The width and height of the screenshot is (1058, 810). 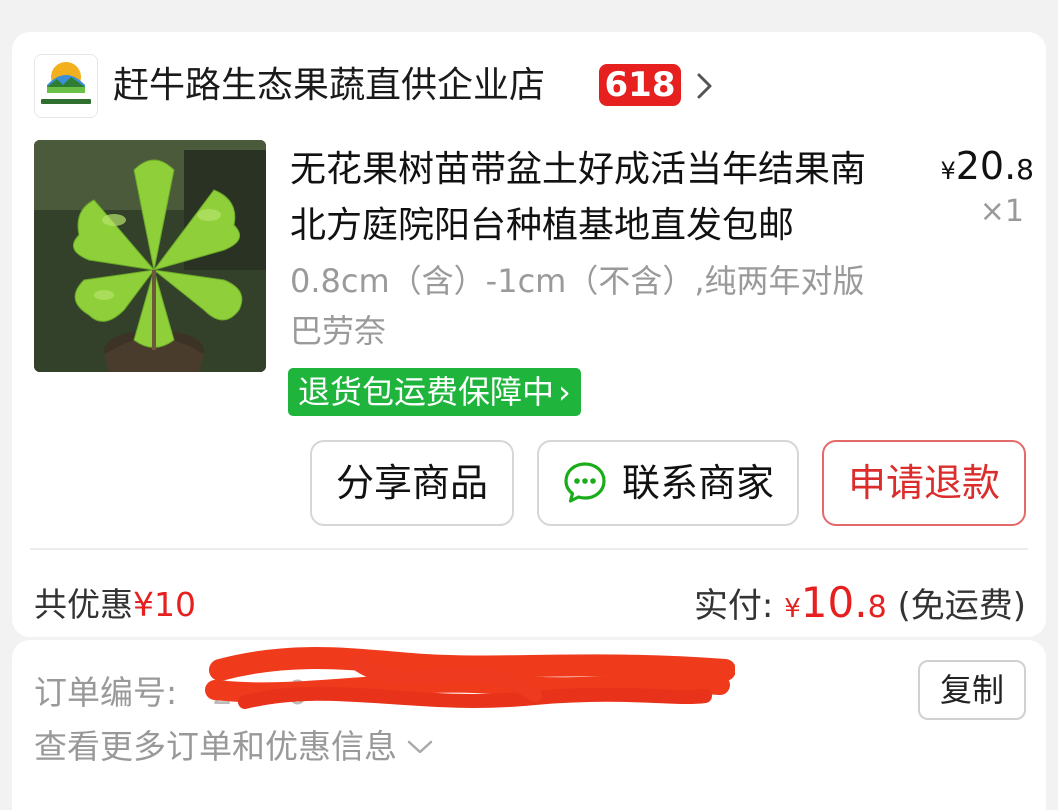 What do you see at coordinates (972, 690) in the screenshot?
I see `copy-order-number-button: 复制` at bounding box center [972, 690].